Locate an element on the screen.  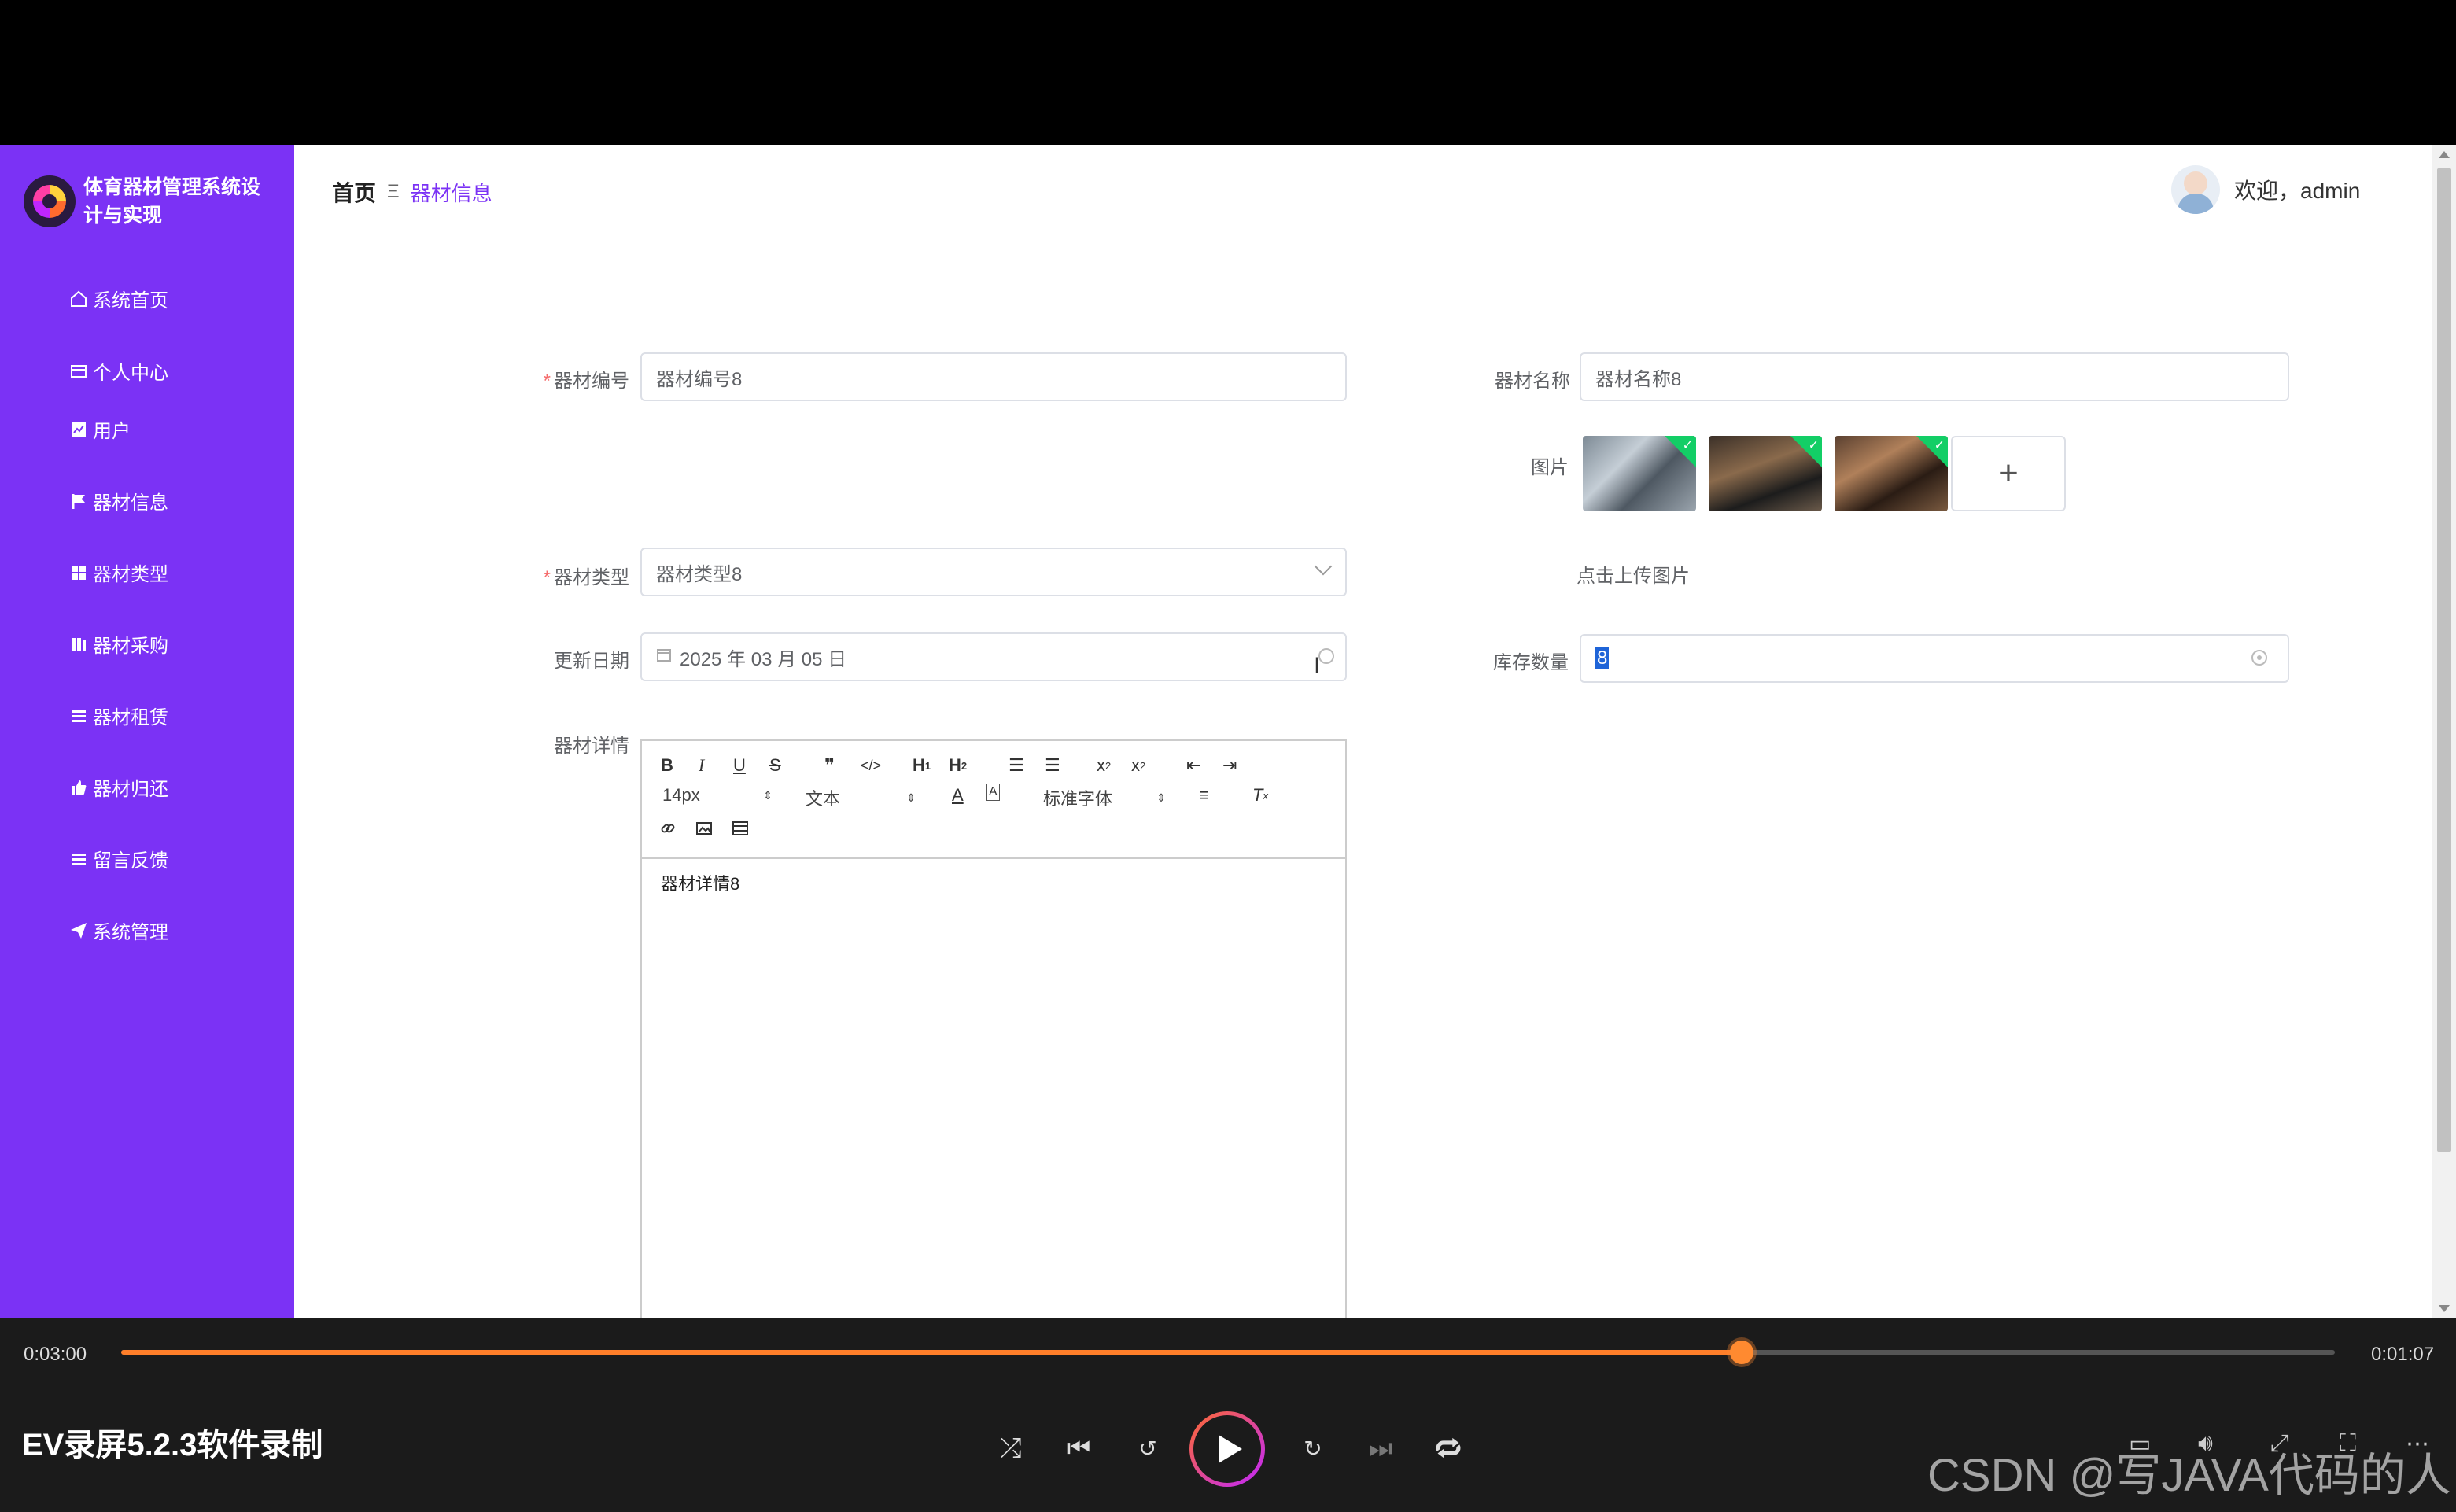
rewind-icon: ↺ is located at coordinates (1147, 1448).